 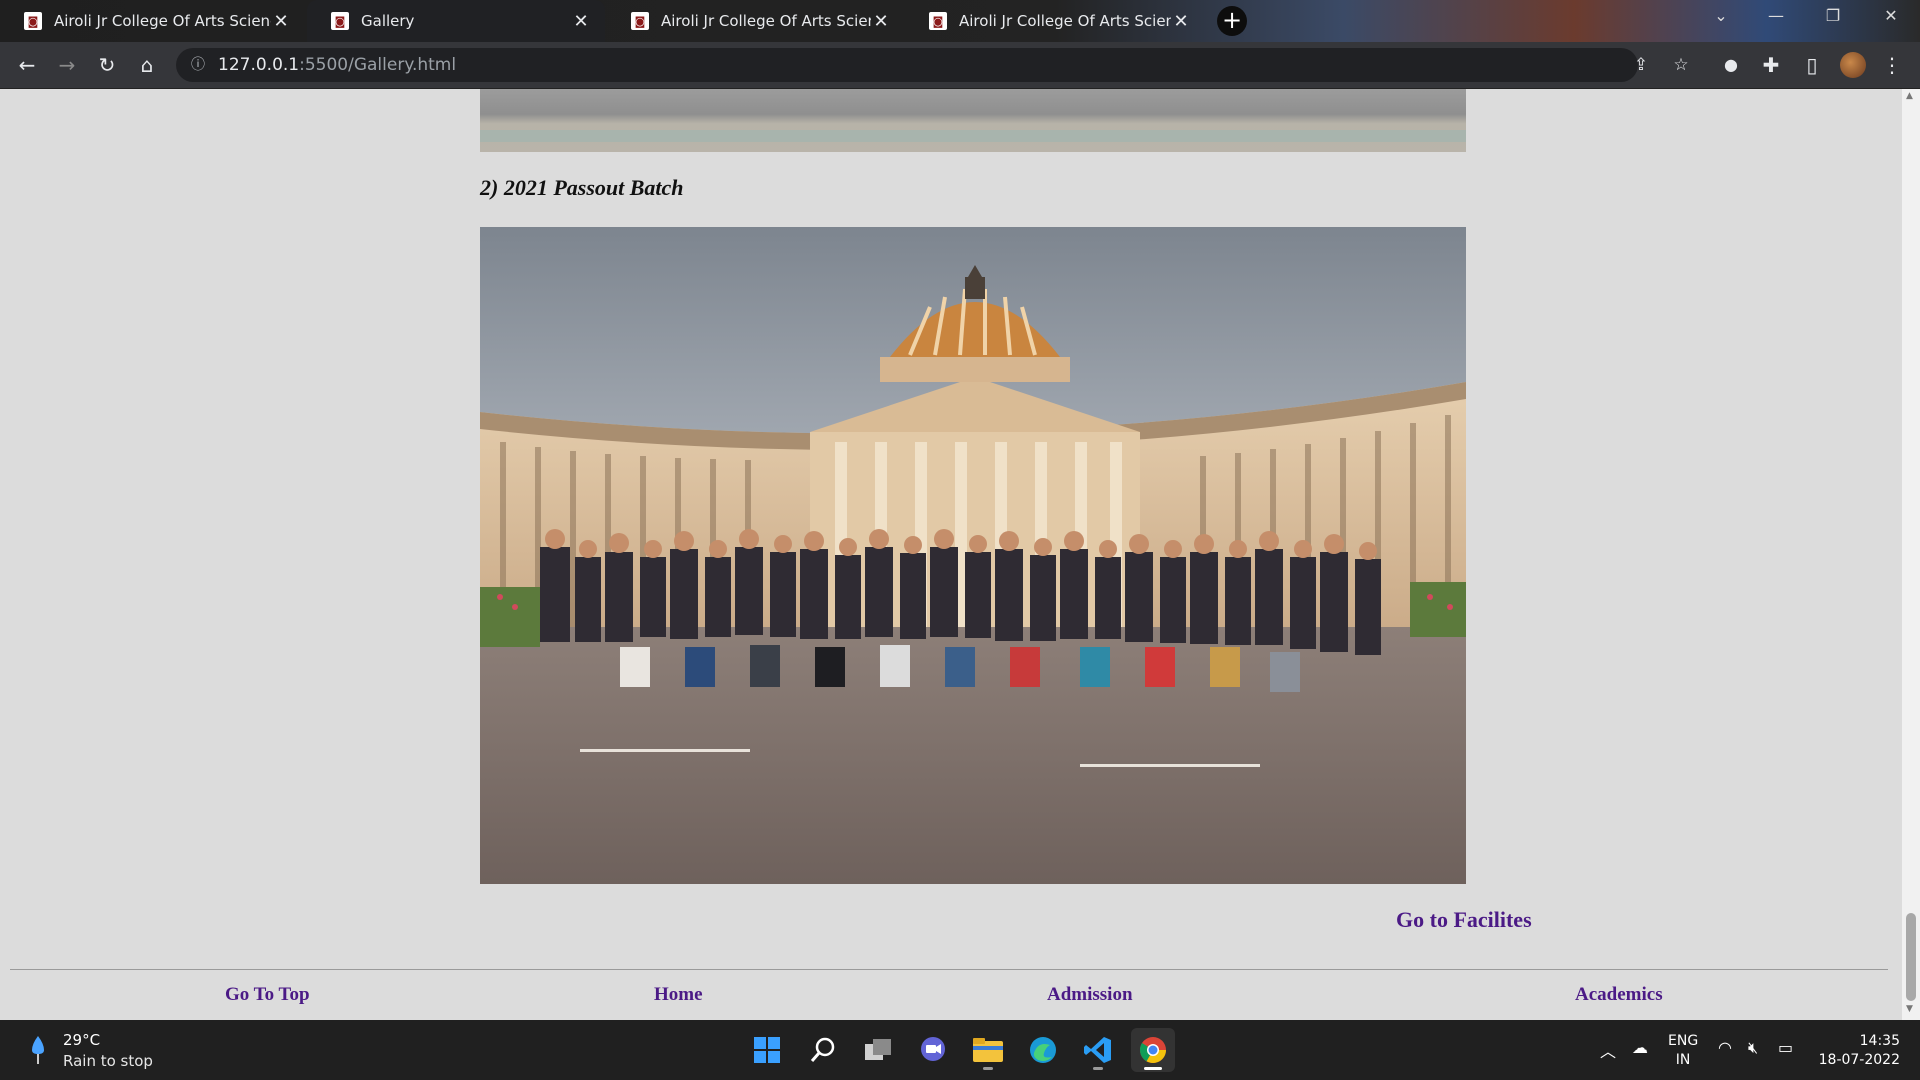 What do you see at coordinates (147, 65) in the screenshot?
I see `home-icon: ⌂` at bounding box center [147, 65].